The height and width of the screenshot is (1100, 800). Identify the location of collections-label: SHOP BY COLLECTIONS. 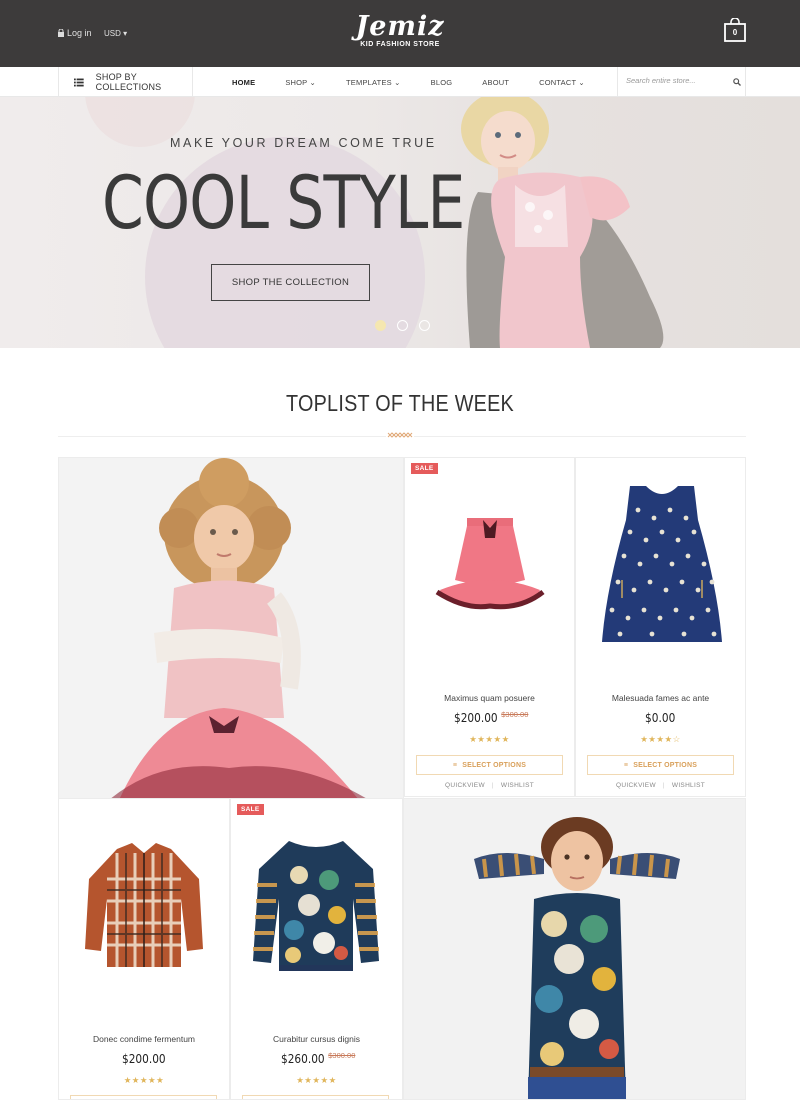
(128, 82).